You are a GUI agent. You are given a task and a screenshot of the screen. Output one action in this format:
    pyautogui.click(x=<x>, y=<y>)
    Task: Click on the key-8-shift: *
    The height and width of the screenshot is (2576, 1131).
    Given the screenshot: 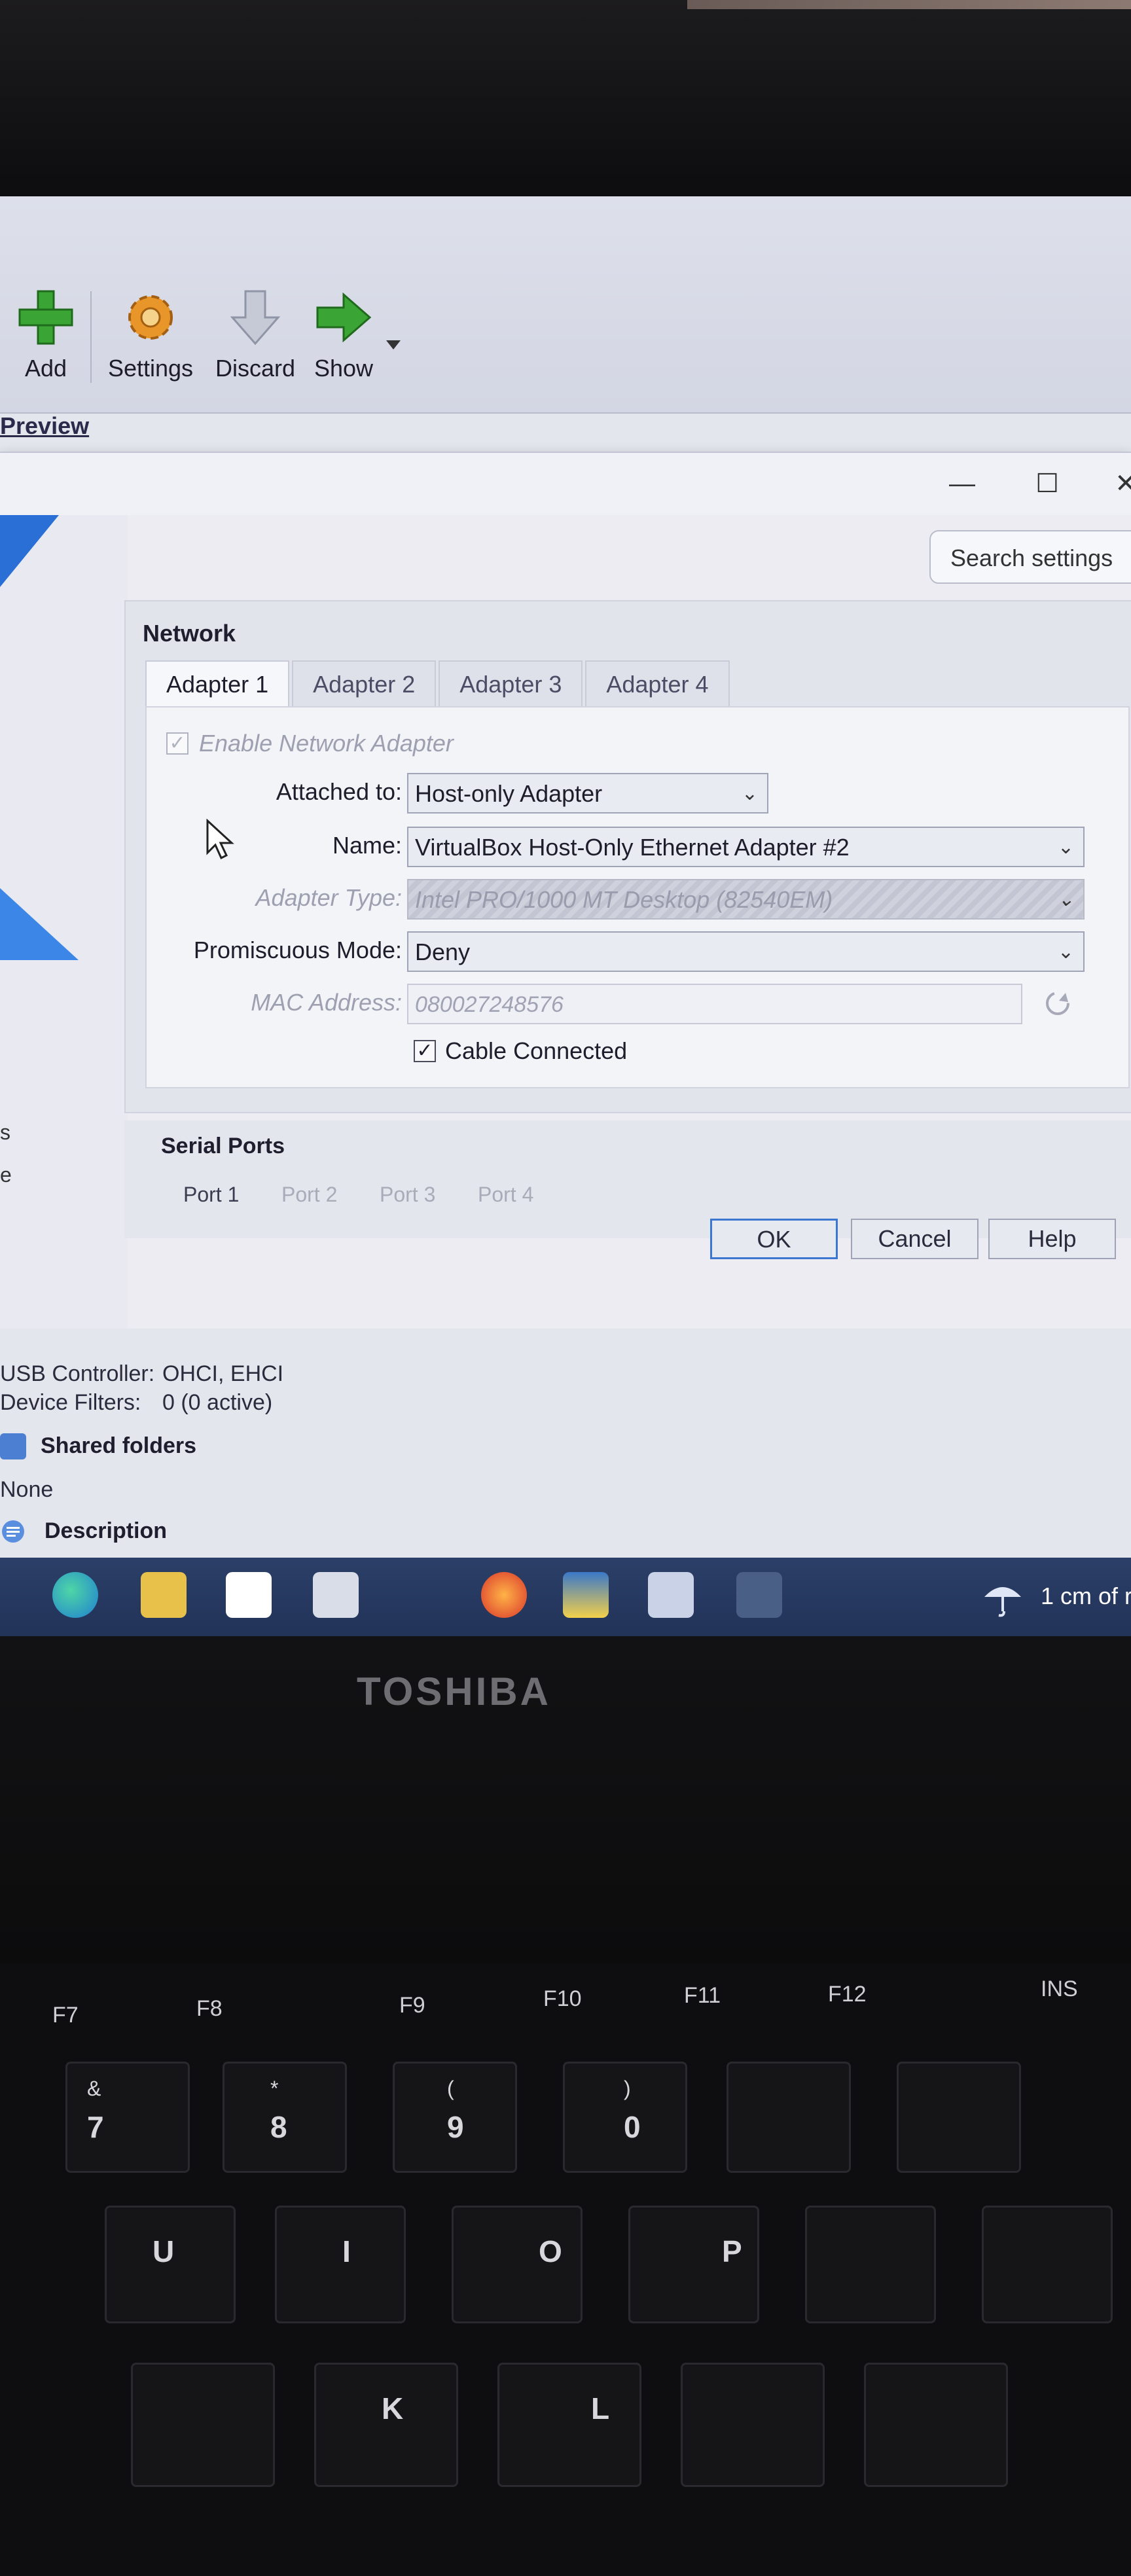 What is the action you would take?
    pyautogui.click(x=274, y=2088)
    